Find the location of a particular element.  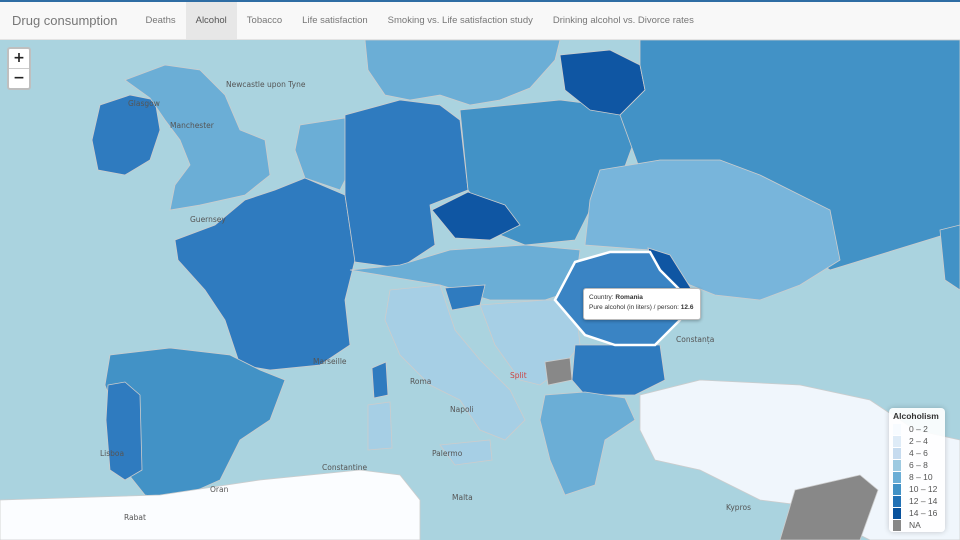

region-corsica is located at coordinates (380, 380).